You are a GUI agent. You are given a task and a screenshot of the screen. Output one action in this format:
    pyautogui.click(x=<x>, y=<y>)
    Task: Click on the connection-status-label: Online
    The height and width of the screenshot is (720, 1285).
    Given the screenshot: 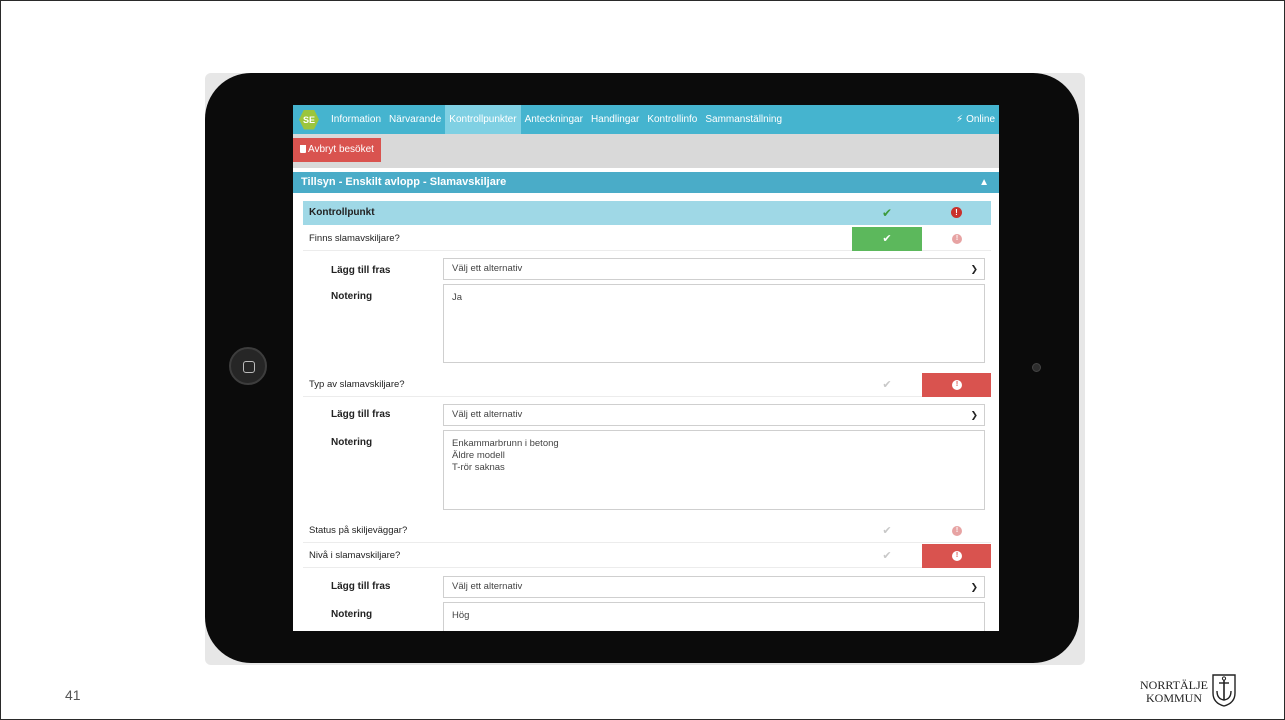 What is the action you would take?
    pyautogui.click(x=980, y=119)
    